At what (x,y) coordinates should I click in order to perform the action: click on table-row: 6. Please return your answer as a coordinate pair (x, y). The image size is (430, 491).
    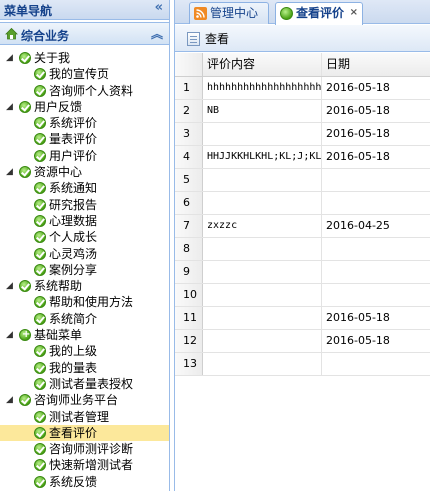
    Looking at the image, I should click on (302, 203).